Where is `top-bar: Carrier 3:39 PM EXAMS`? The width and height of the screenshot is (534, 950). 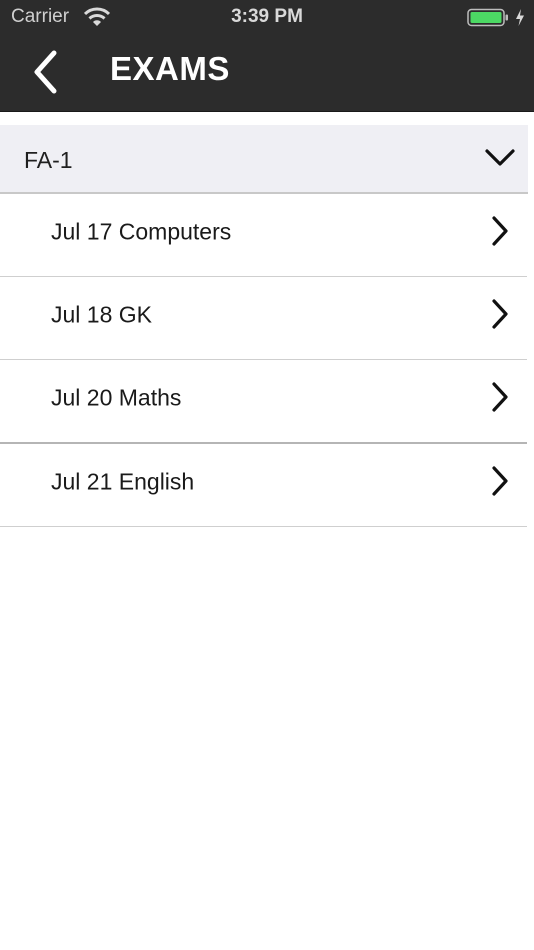 top-bar: Carrier 3:39 PM EXAMS is located at coordinates (267, 56).